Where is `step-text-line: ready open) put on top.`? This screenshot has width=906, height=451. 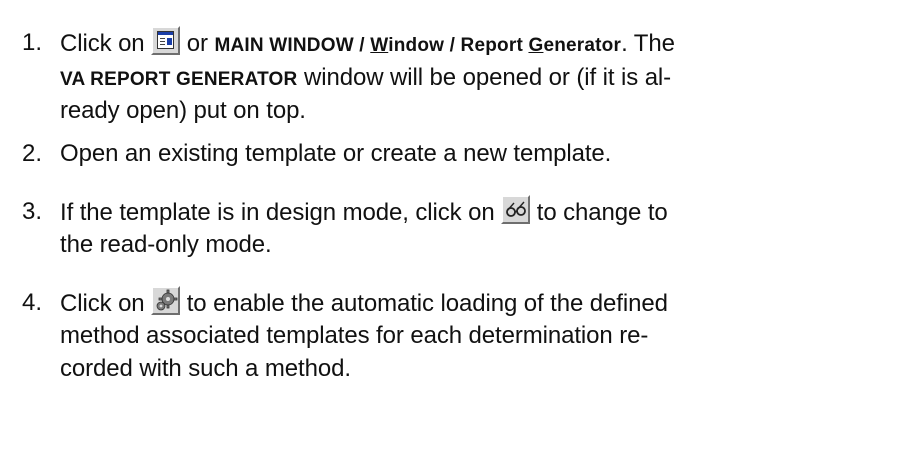
step-text-line: ready open) put on top. is located at coordinates (183, 110).